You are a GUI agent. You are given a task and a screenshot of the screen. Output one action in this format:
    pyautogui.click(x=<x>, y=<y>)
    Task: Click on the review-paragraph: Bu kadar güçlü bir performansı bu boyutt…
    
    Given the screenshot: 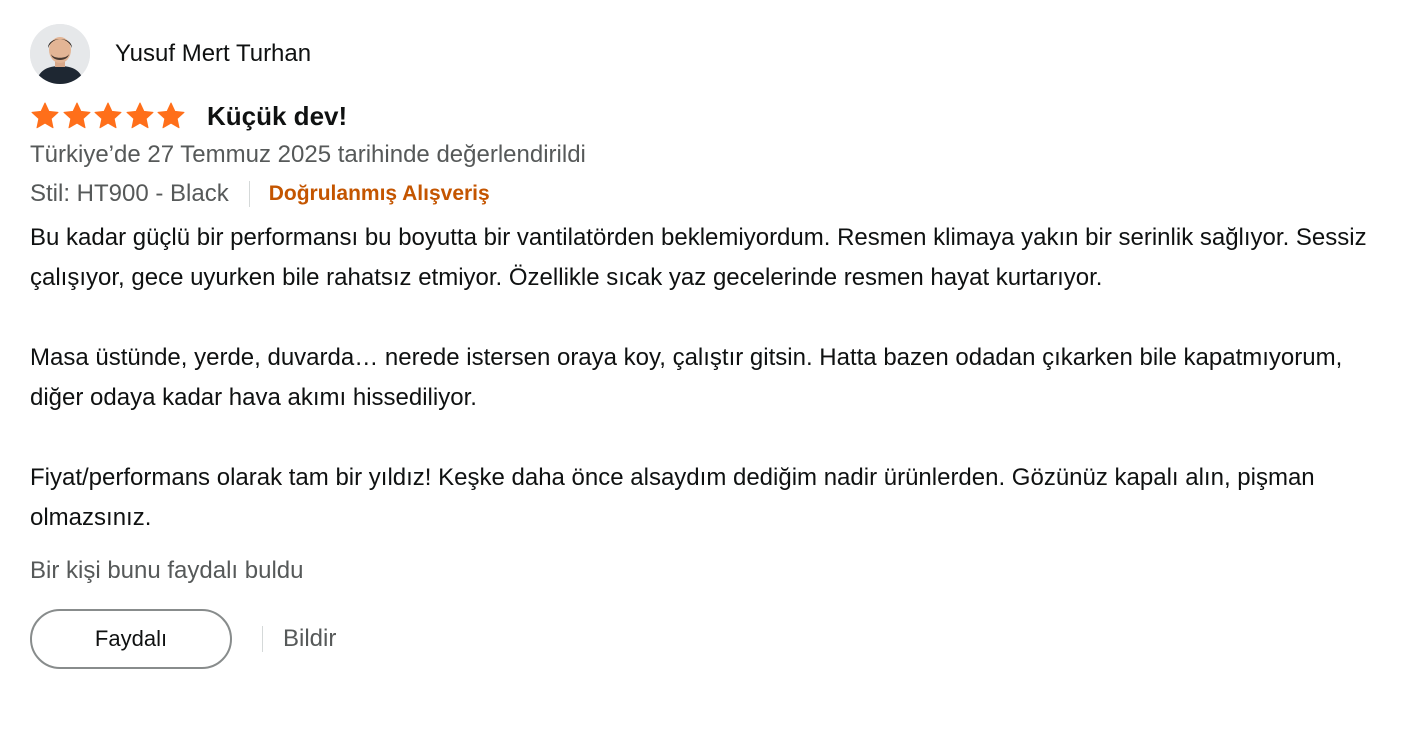 What is the action you would take?
    pyautogui.click(x=698, y=257)
    